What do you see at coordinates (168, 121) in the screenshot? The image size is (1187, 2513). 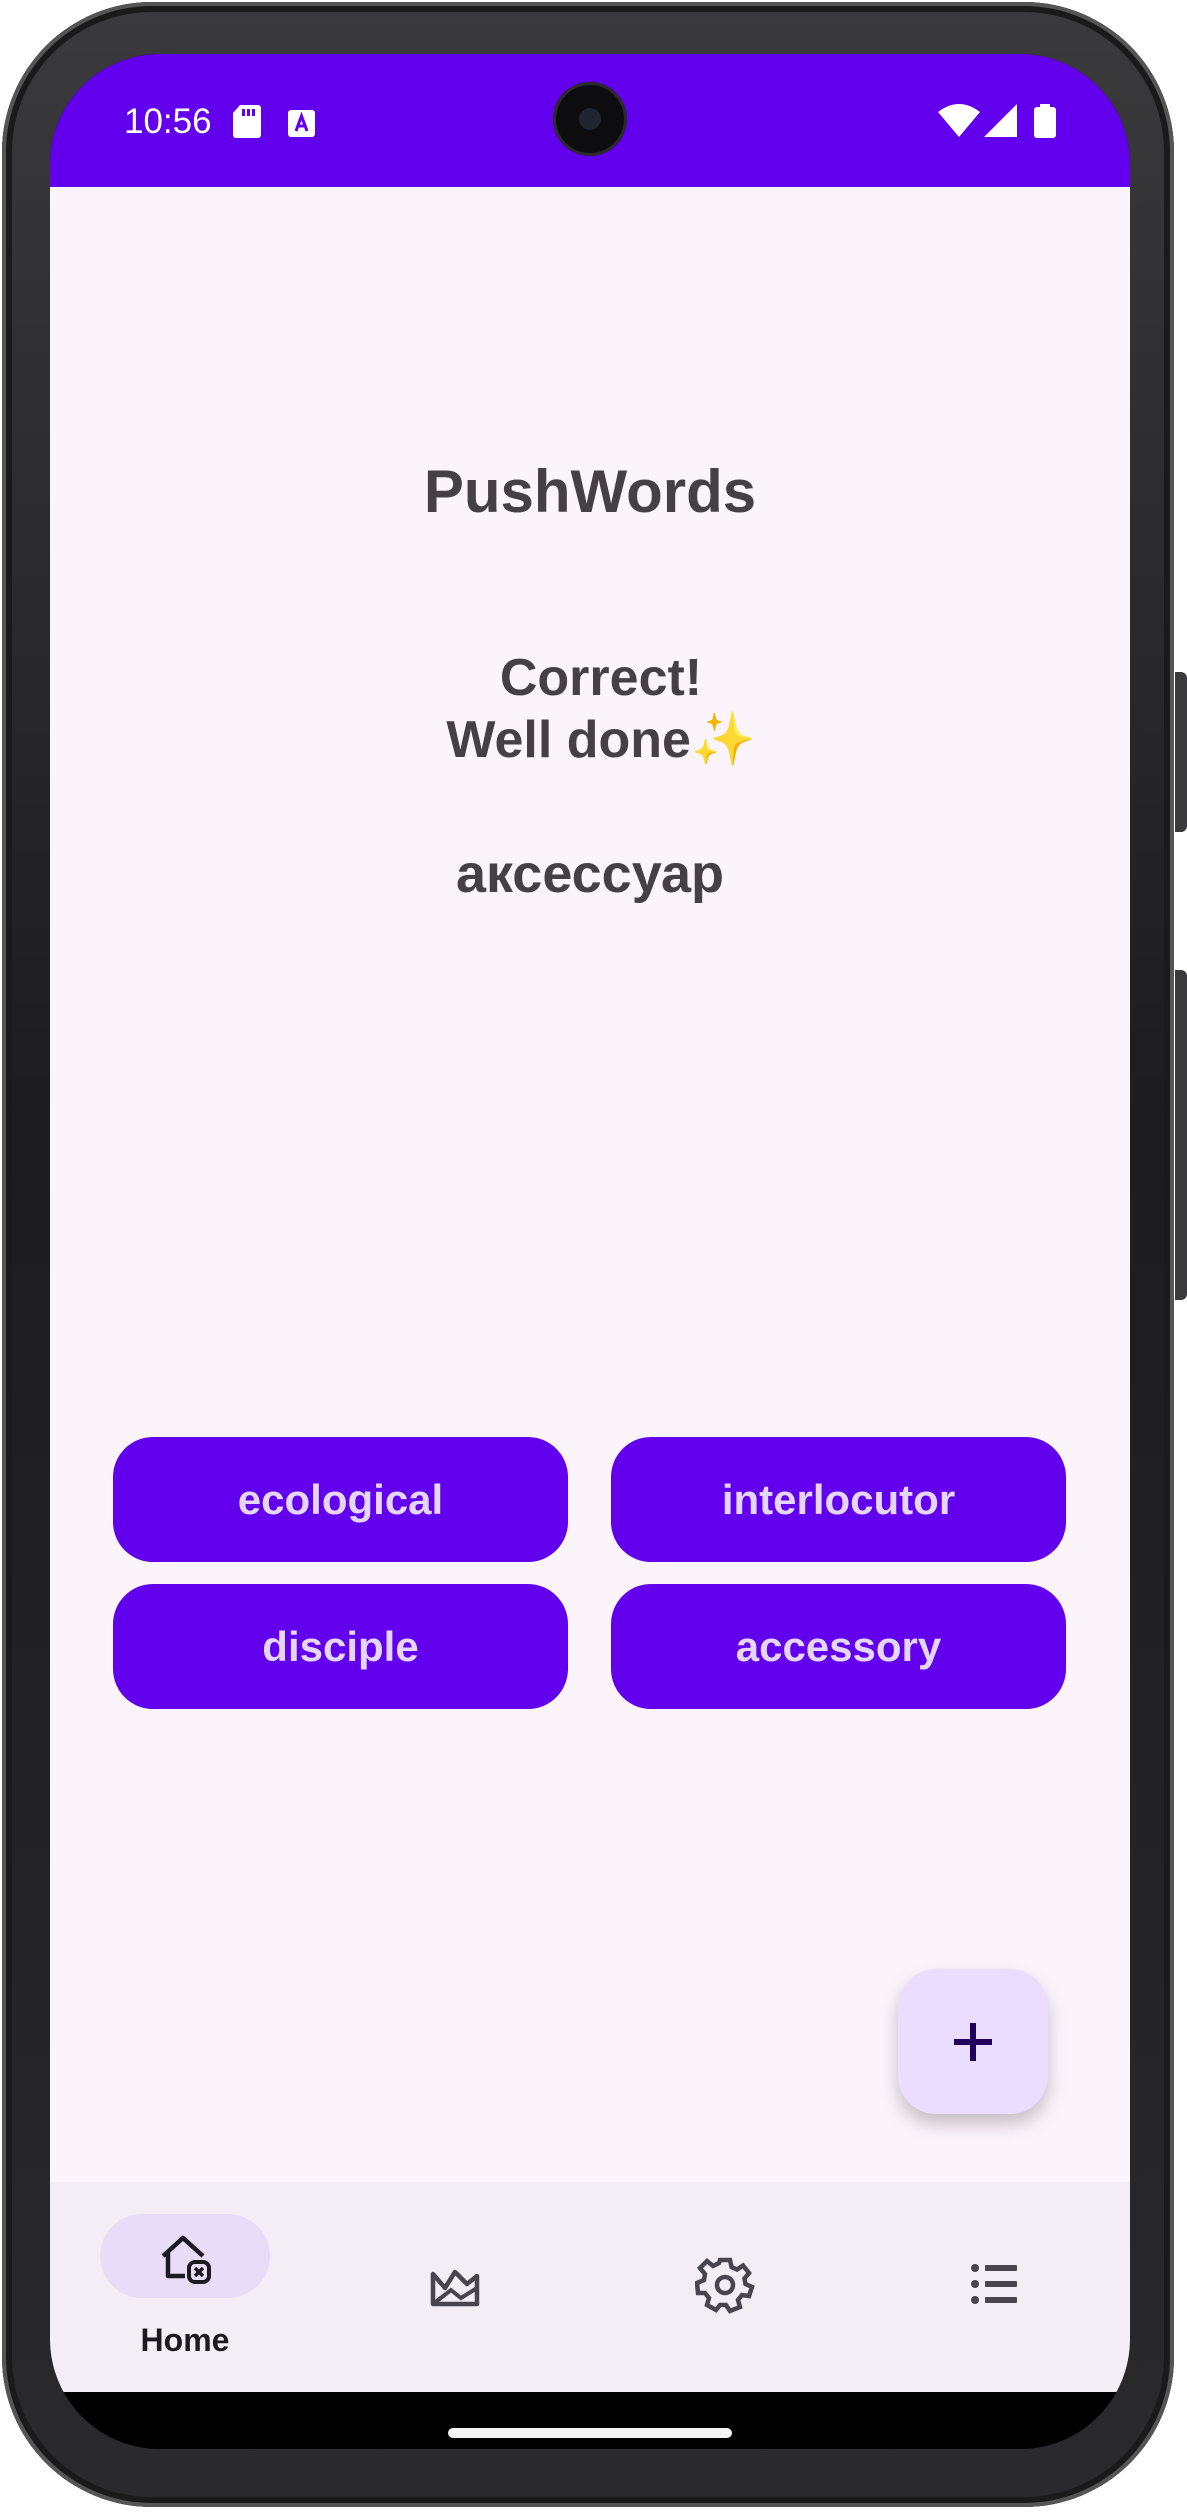 I see `status-time: 10:56` at bounding box center [168, 121].